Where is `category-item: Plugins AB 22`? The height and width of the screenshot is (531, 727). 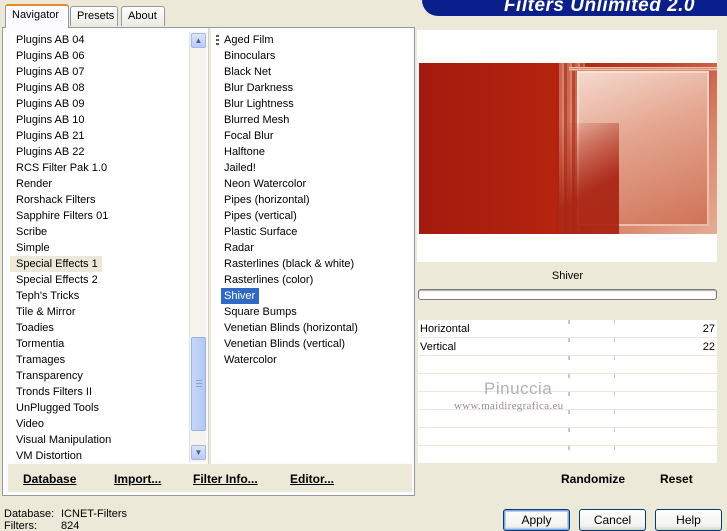 category-item: Plugins AB 22 is located at coordinates (99, 152).